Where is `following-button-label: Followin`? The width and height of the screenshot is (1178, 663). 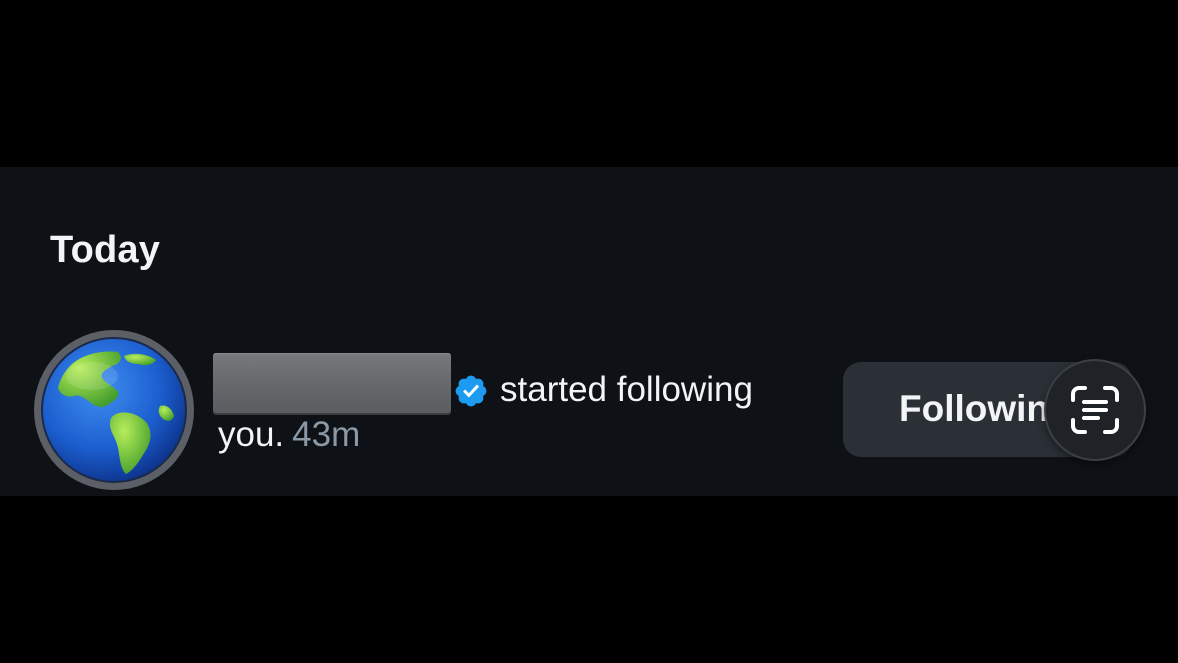
following-button-label: Followin is located at coordinates (974, 408).